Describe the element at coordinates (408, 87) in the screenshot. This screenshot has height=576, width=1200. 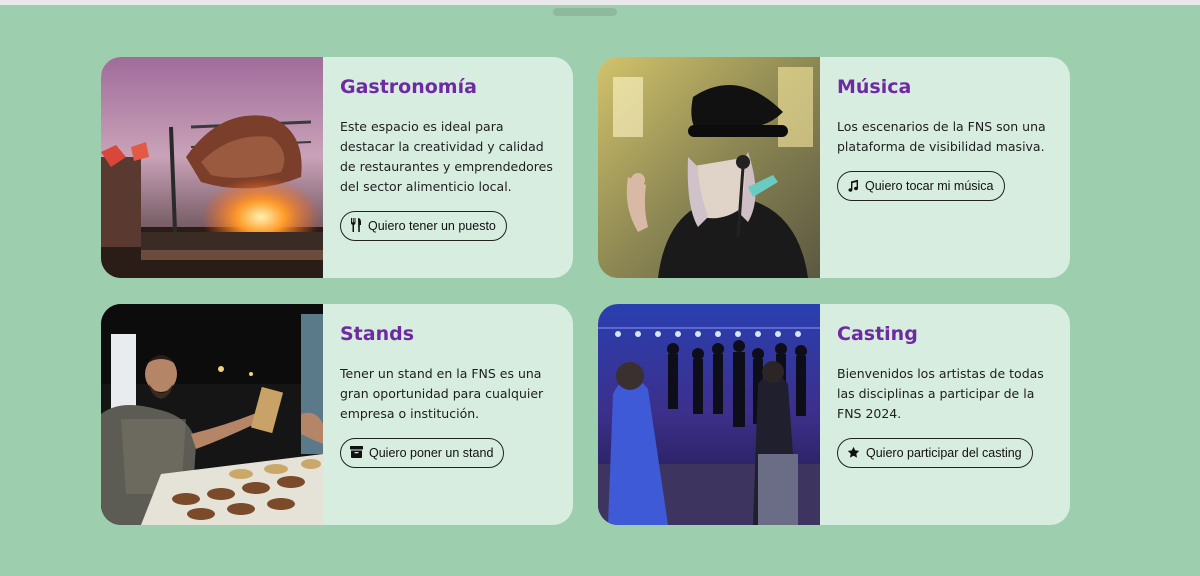
I see `card-title: Gastronomía` at that location.